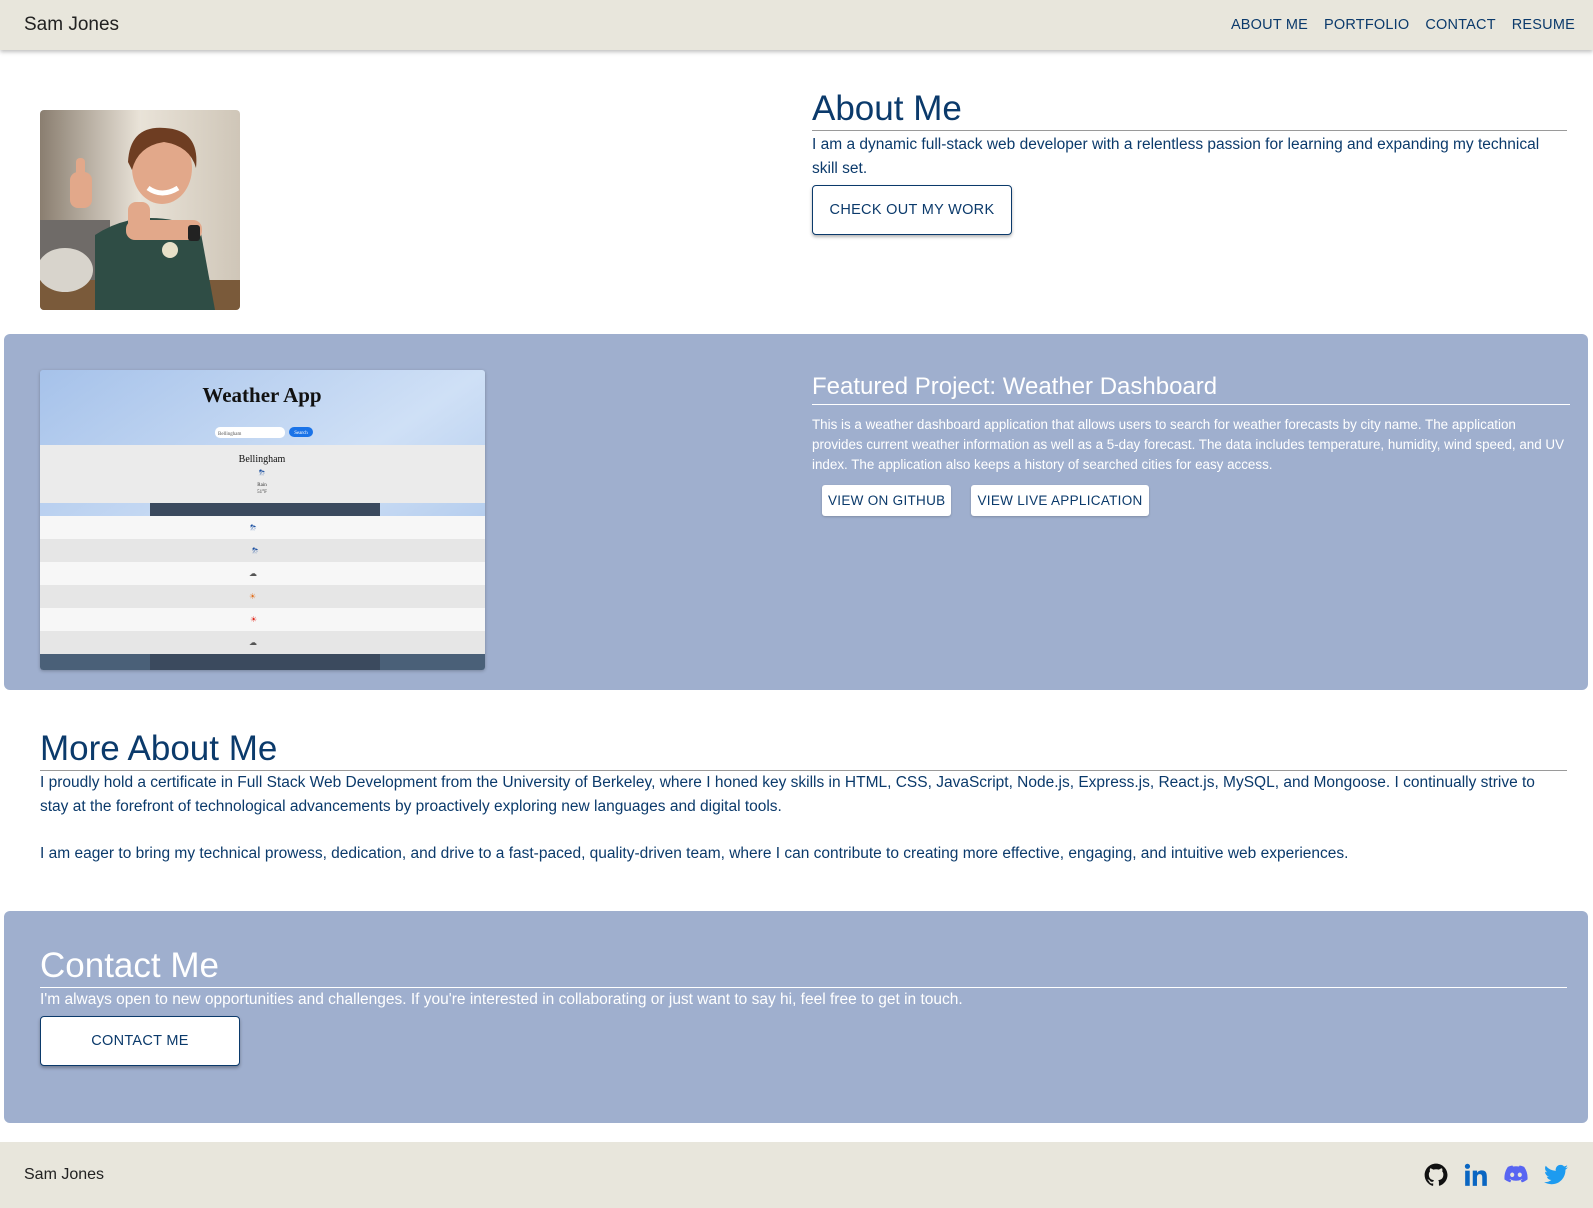 The height and width of the screenshot is (1208, 1593). Describe the element at coordinates (71, 25) in the screenshot. I see `brand-name: Sam Jones` at that location.